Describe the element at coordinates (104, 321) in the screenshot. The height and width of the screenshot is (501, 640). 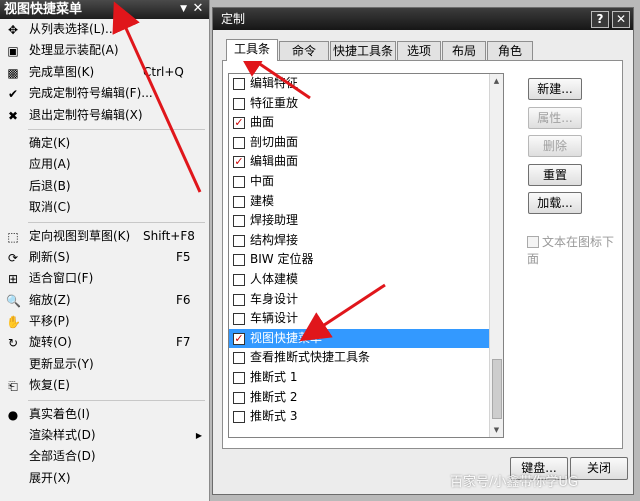
I see `menu-item: ✋ 平移(P)` at that location.